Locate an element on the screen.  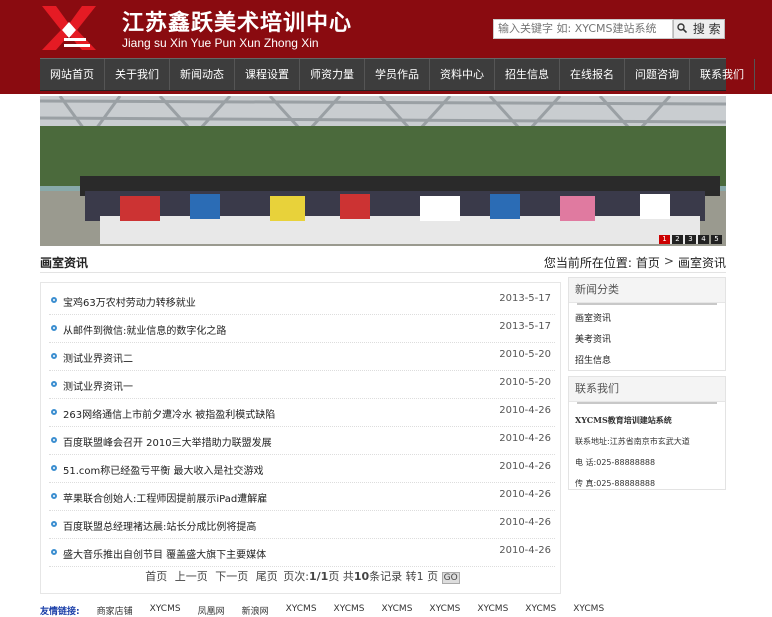
news-category-list: 画室资讯 美考资讯 招生信息 is located at coordinates (647, 340).